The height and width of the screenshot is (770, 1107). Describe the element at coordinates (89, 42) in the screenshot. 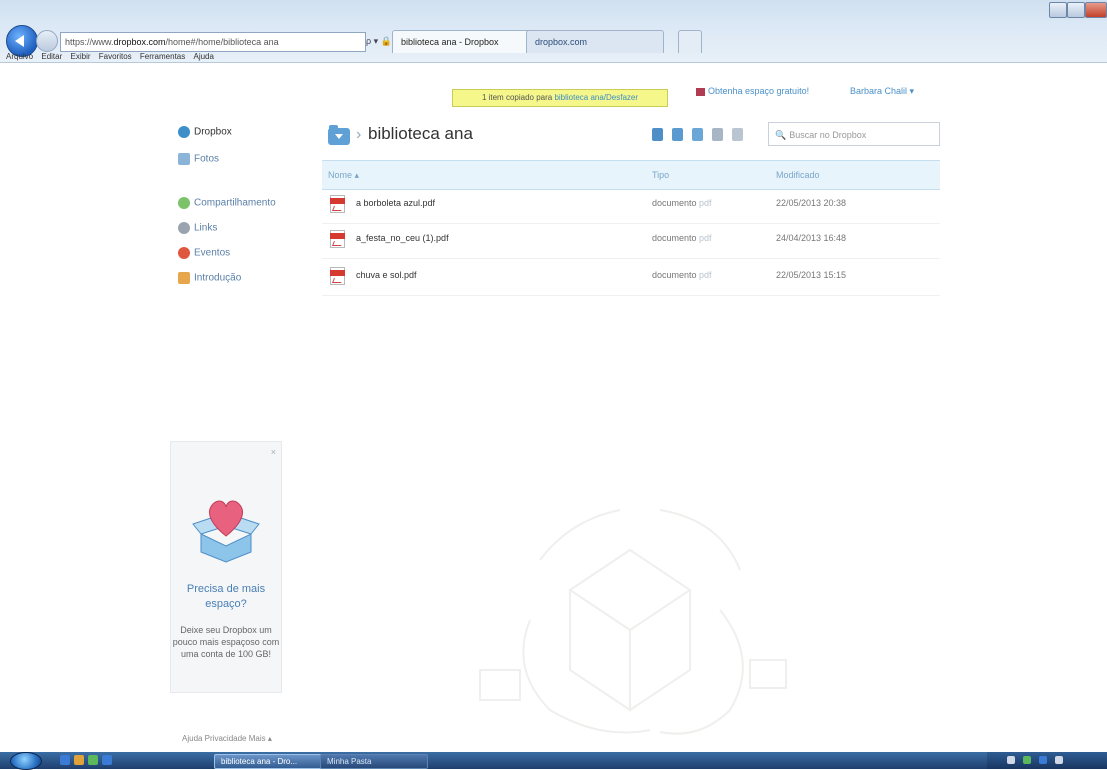

I see `address-prefix: https://www.` at that location.